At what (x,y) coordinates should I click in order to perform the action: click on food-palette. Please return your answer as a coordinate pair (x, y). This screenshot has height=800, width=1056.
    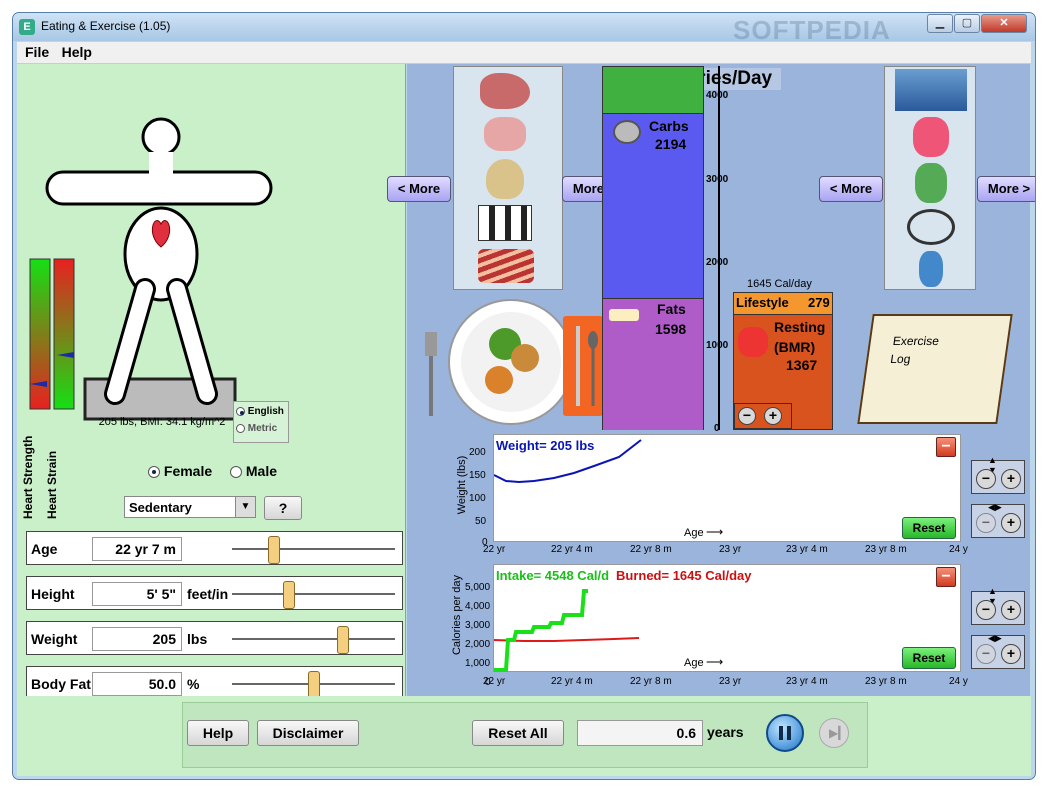
    Looking at the image, I should click on (508, 178).